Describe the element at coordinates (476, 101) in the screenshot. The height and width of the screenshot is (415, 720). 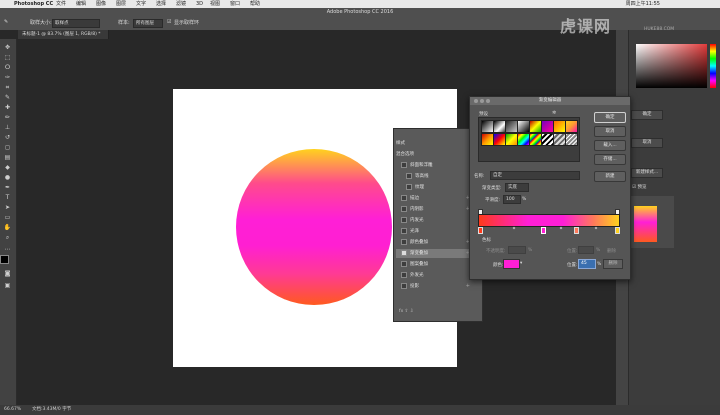
I see `close-icon` at that location.